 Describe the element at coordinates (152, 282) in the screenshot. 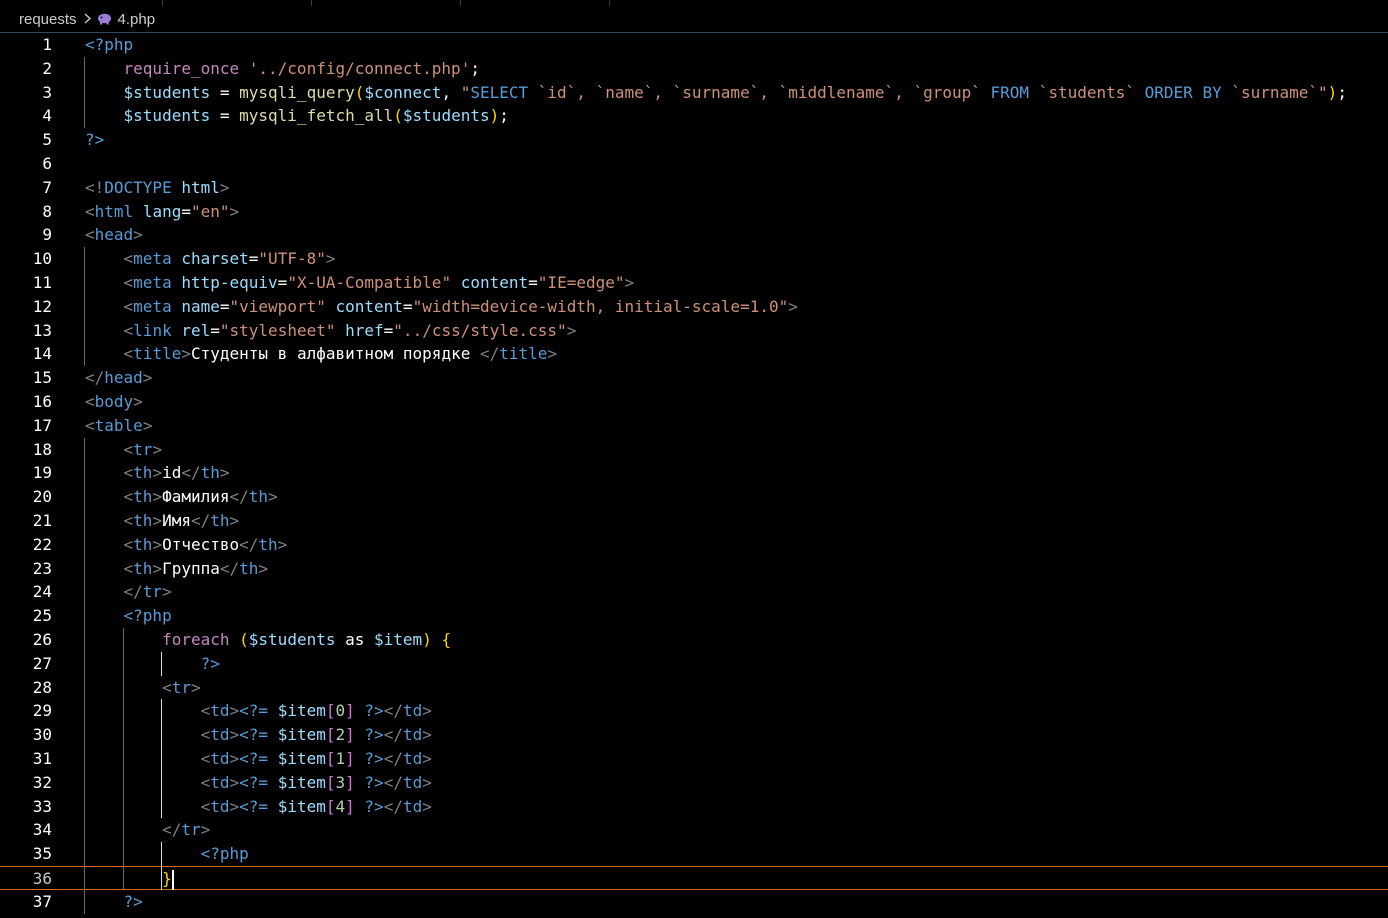

I see `code-token: meta` at that location.